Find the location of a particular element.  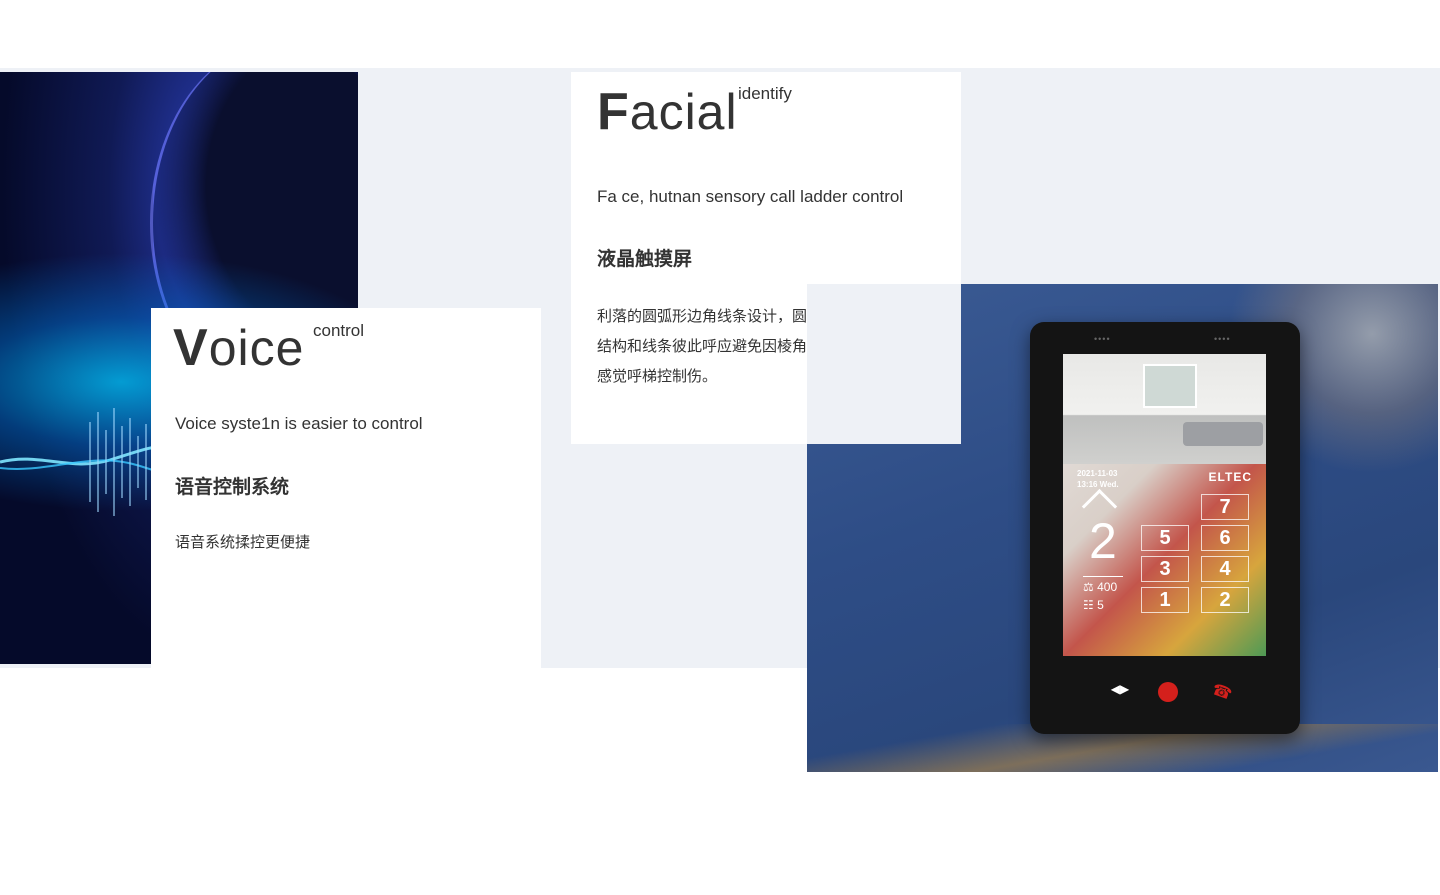

door-open-icon: ◀▶ is located at coordinates (1120, 692).